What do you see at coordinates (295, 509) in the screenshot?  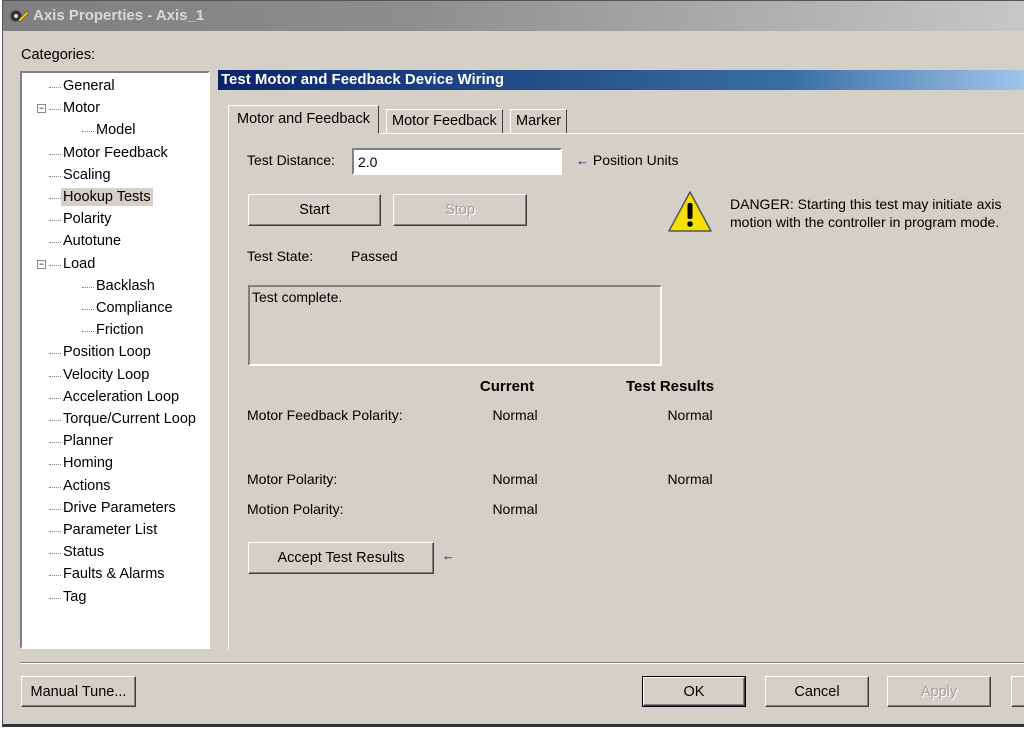 I see `motion-polarity-label: Motion Polarity:` at bounding box center [295, 509].